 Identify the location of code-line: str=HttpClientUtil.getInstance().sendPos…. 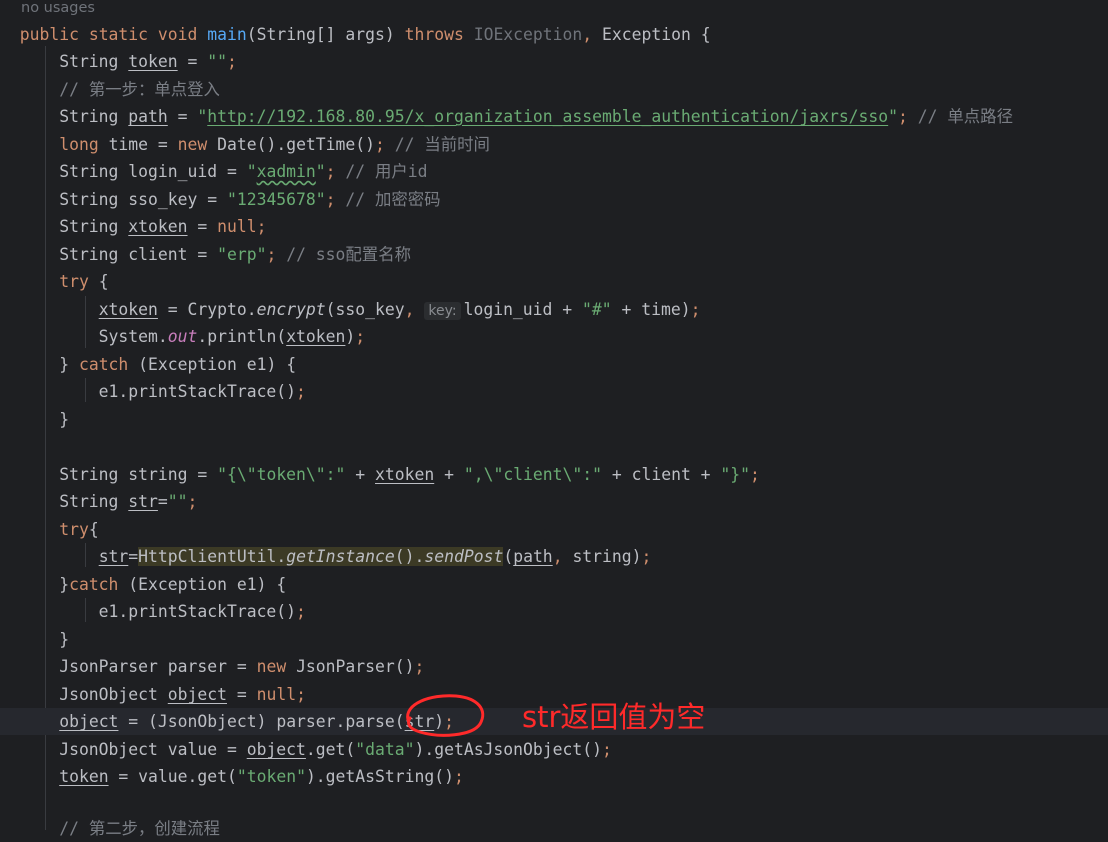
(375, 556).